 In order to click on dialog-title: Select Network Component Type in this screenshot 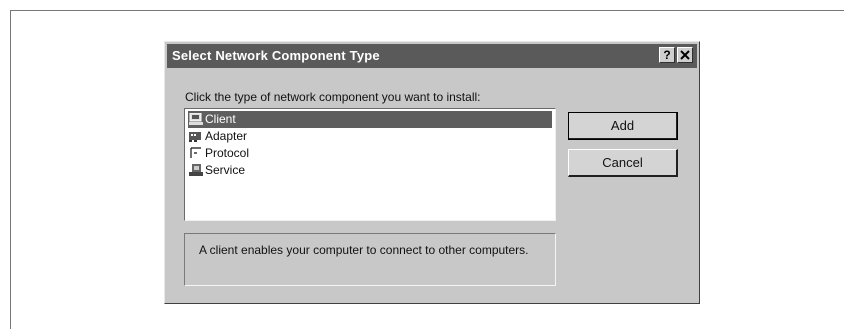, I will do `click(276, 55)`.